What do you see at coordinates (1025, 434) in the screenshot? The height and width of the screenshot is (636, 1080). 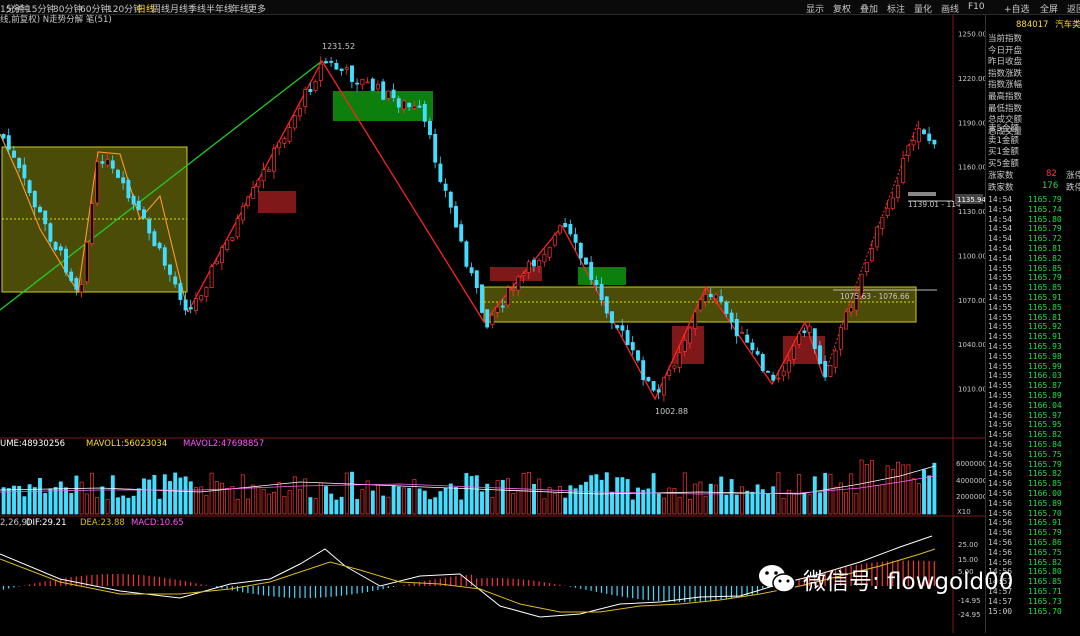 I see `tick-row: 14:56 1165.82` at bounding box center [1025, 434].